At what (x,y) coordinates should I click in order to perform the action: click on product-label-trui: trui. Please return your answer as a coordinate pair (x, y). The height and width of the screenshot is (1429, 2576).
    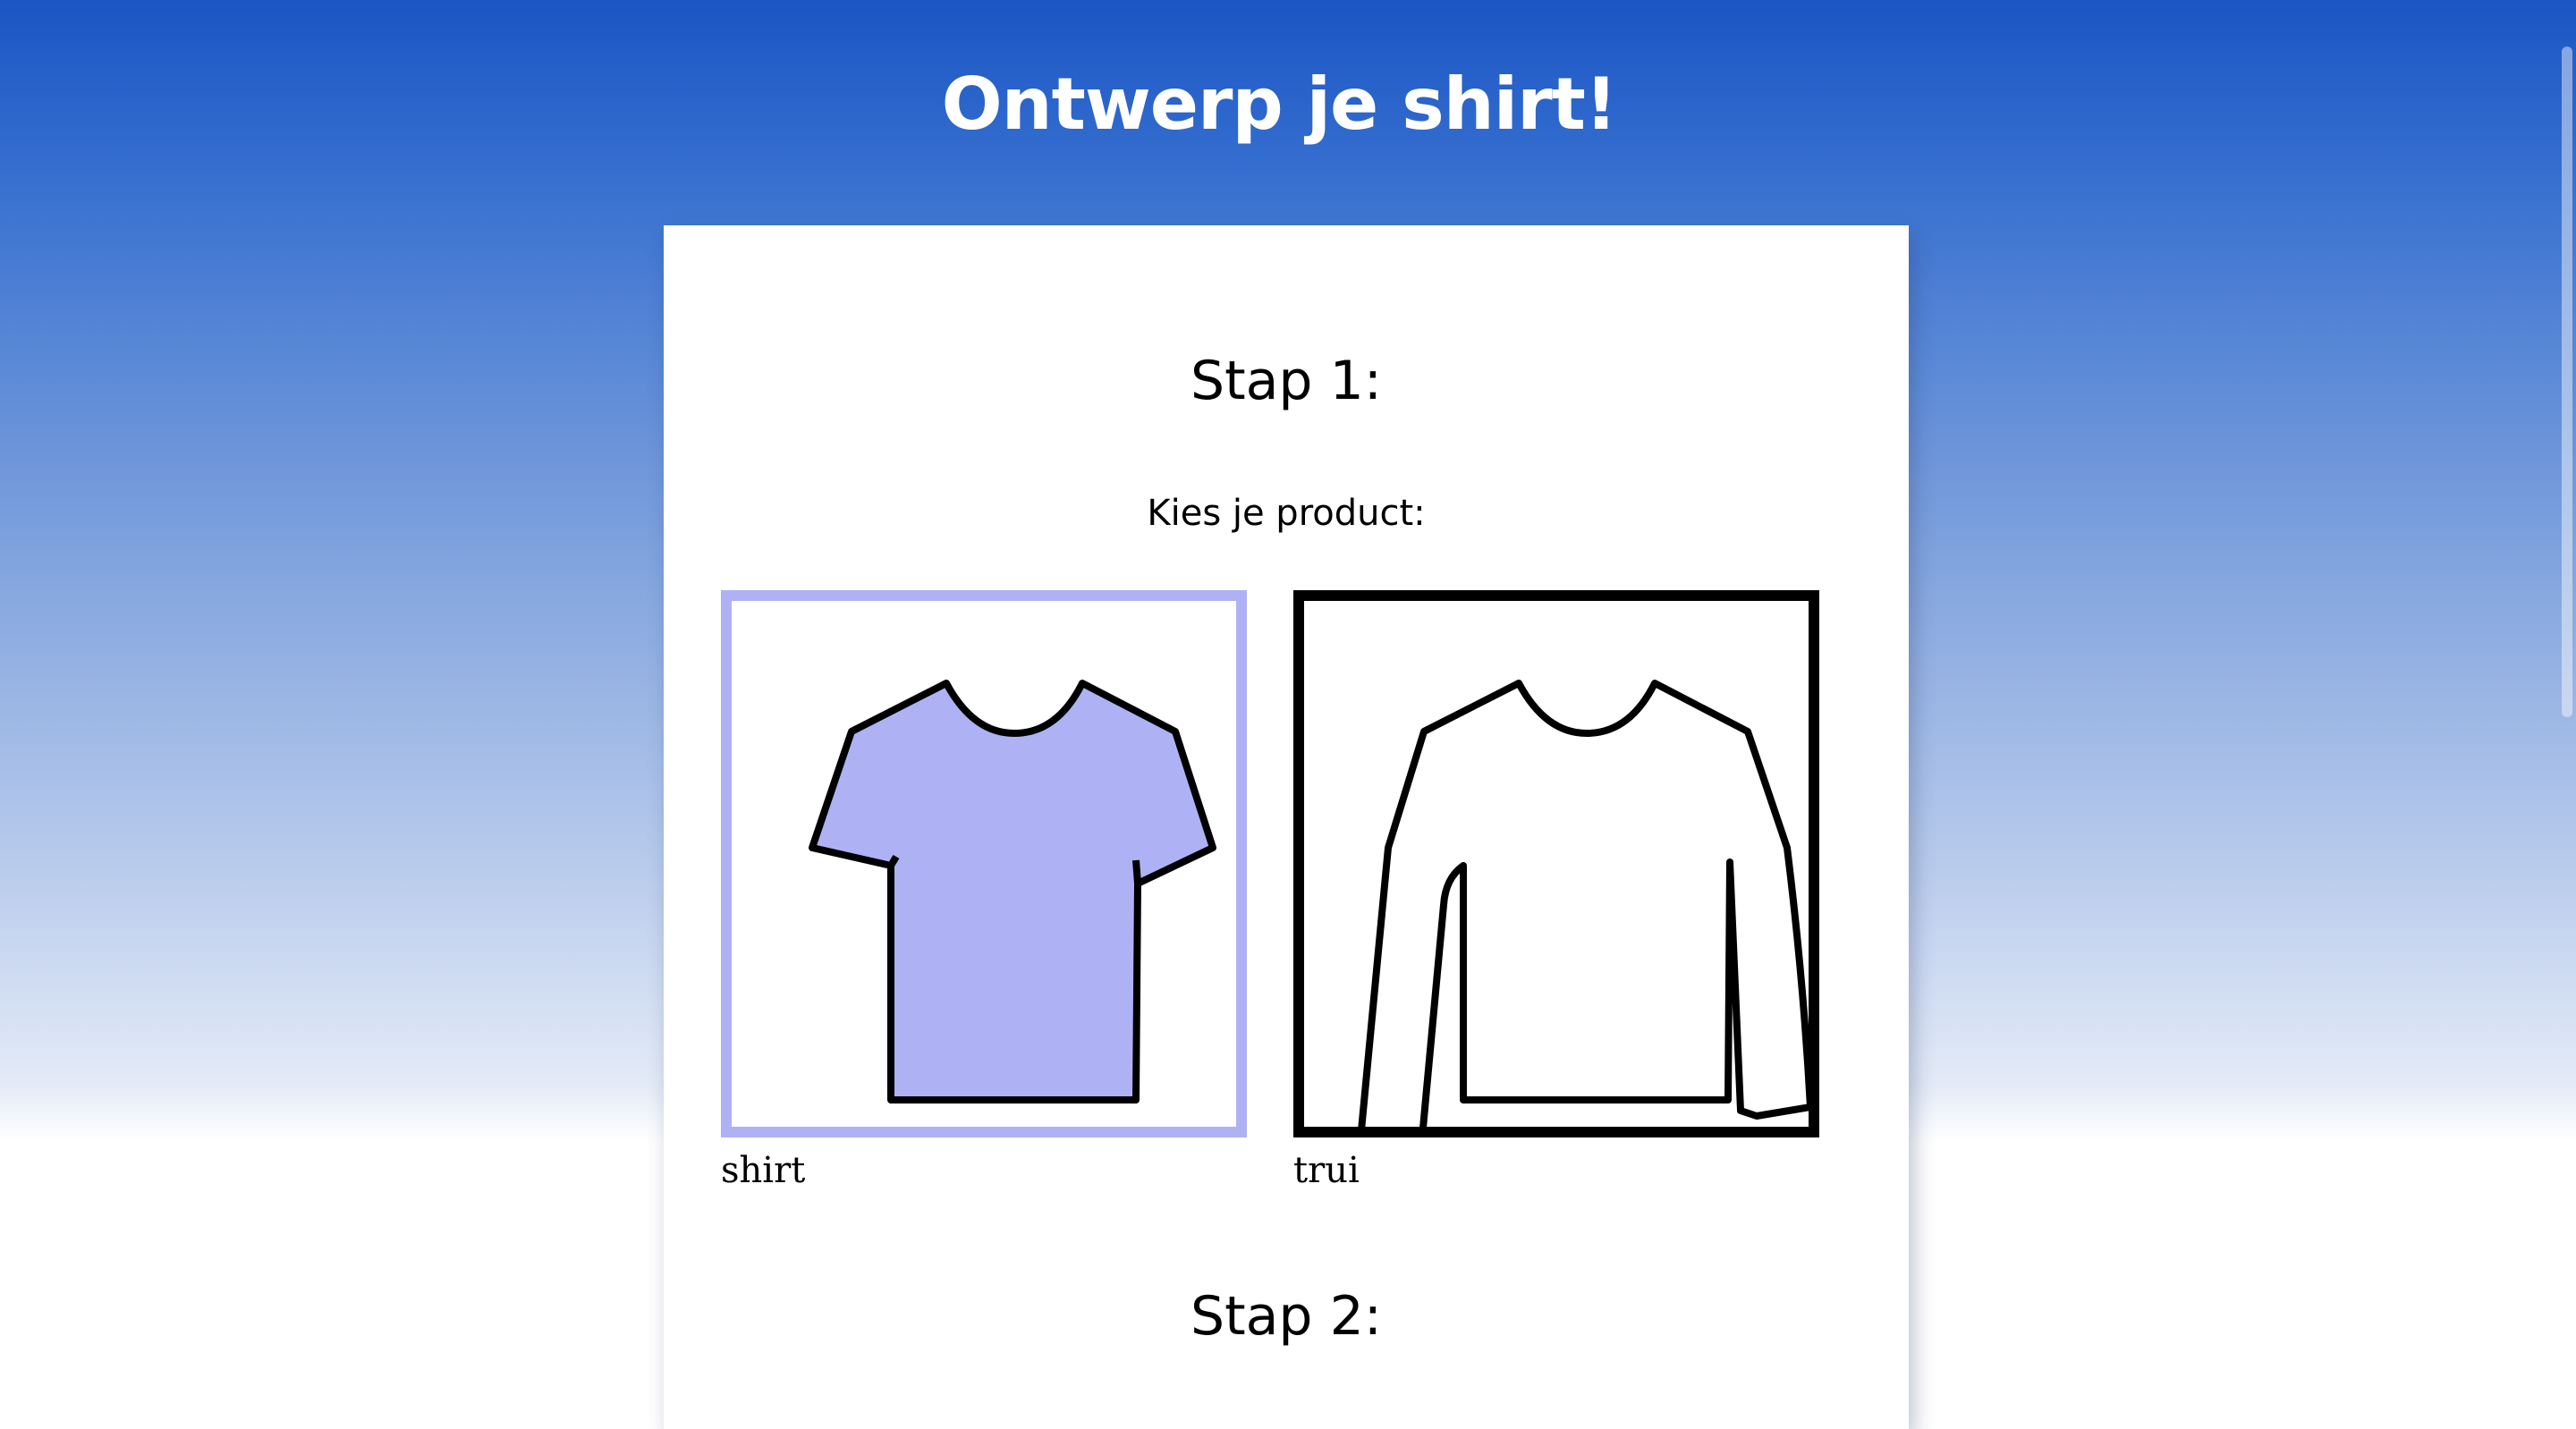
    Looking at the image, I should click on (1326, 1170).